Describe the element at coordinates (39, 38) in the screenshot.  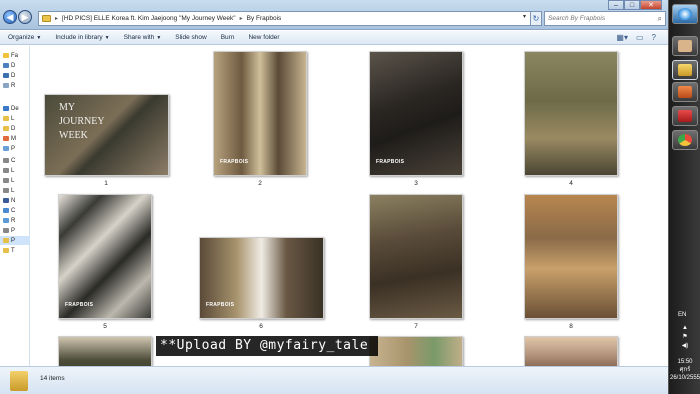
I see `dropdown-arrow-icon: ▼` at that location.